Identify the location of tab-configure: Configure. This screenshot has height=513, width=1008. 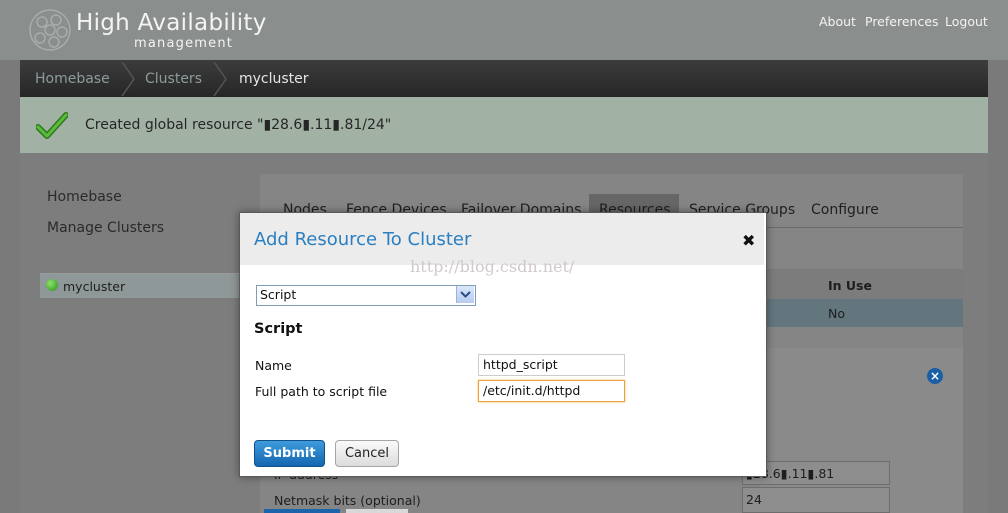
(845, 211).